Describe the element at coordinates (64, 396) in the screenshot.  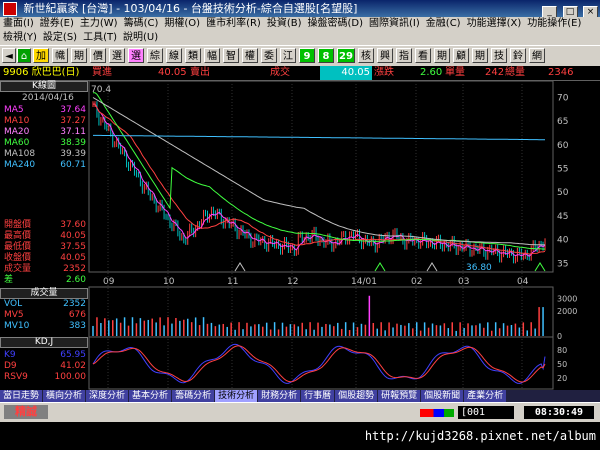
I see `bottom-tab: 橫向分析` at that location.